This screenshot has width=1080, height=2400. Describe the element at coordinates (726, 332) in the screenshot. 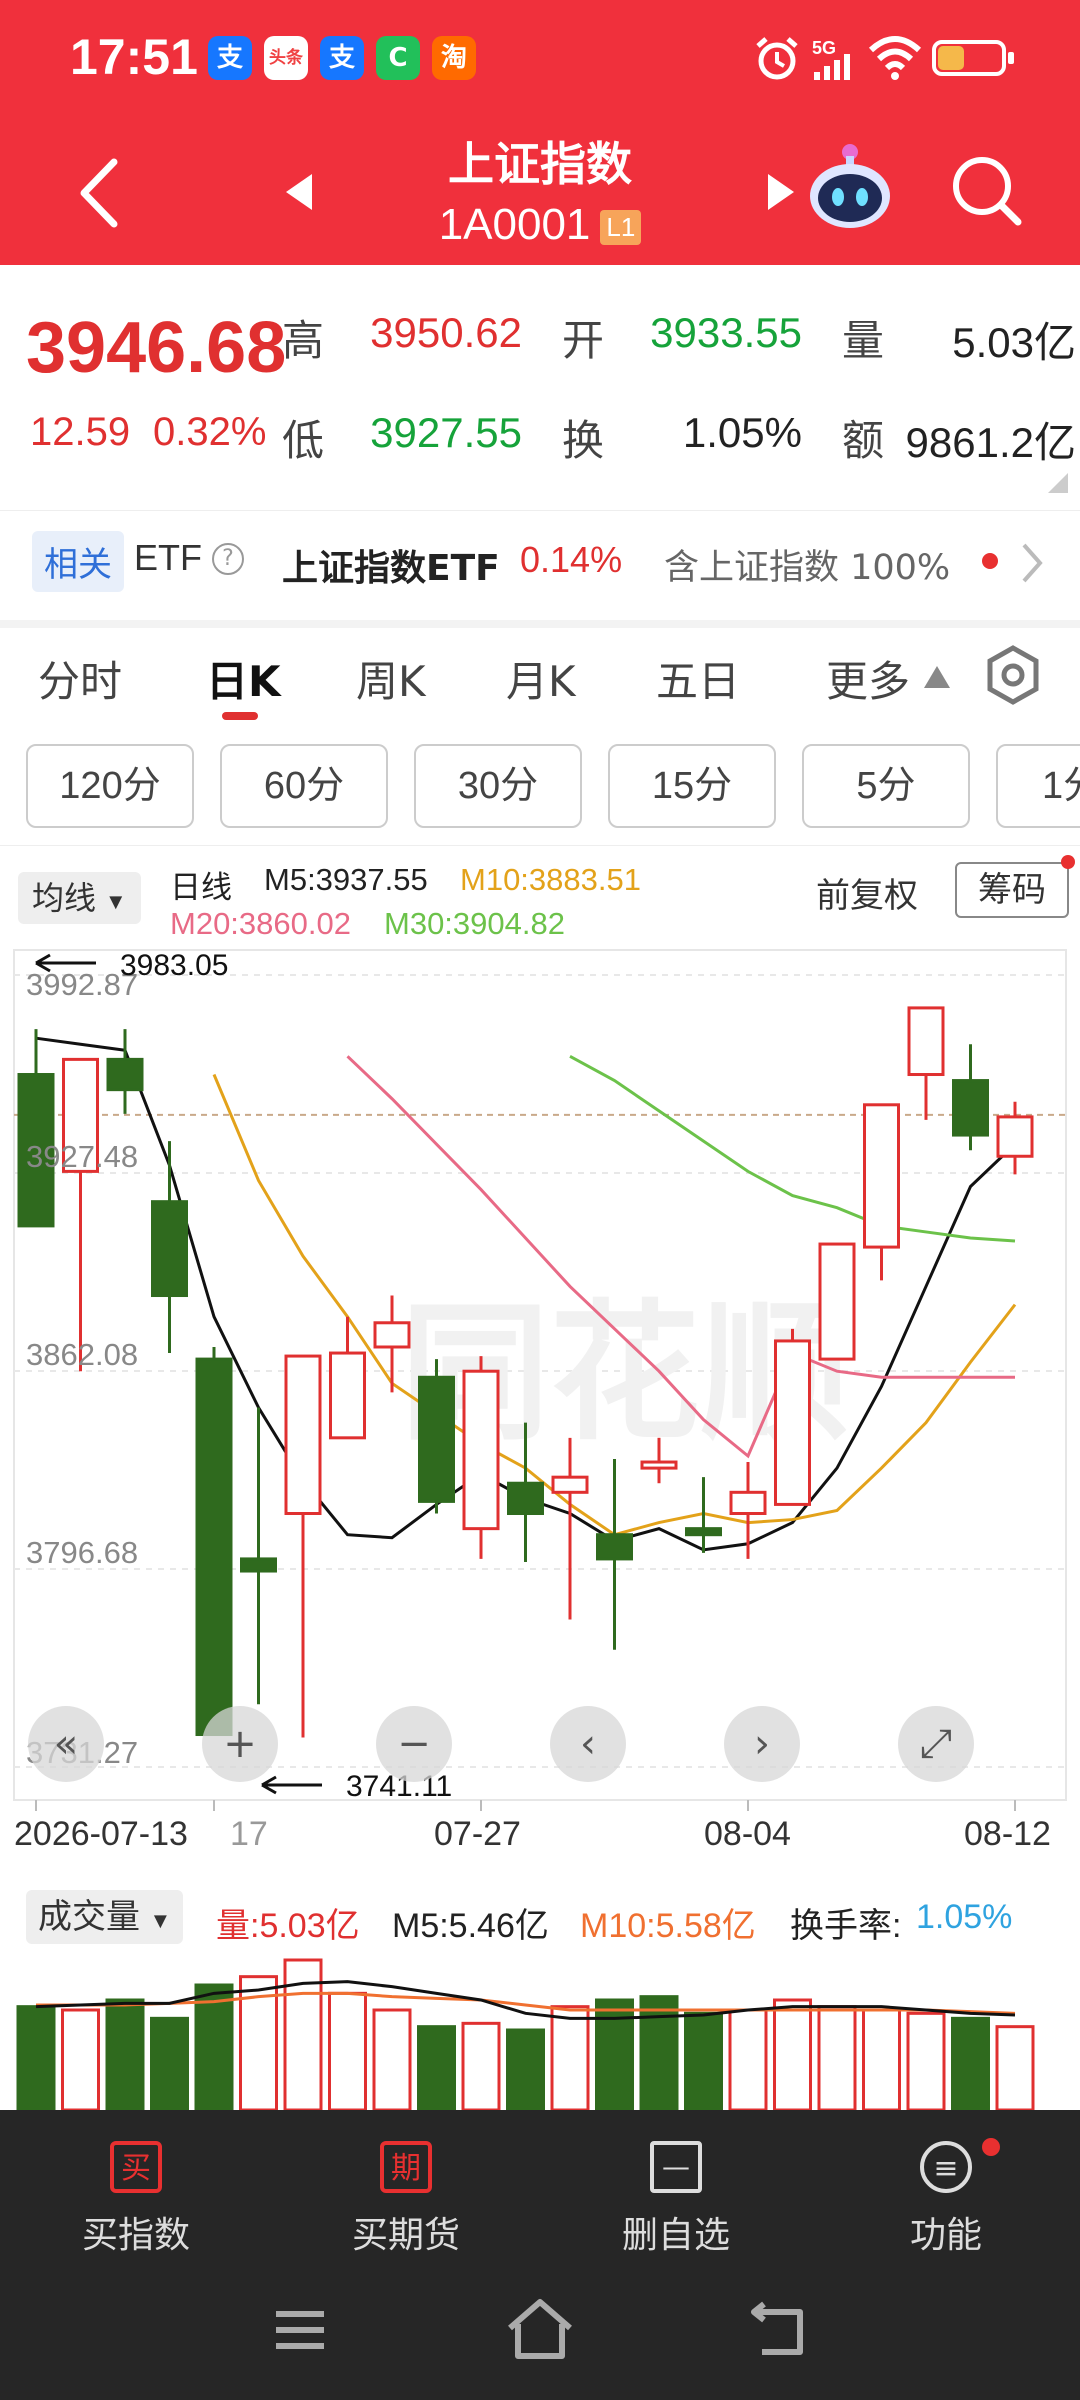

I see `open-value: 3933.55` at that location.